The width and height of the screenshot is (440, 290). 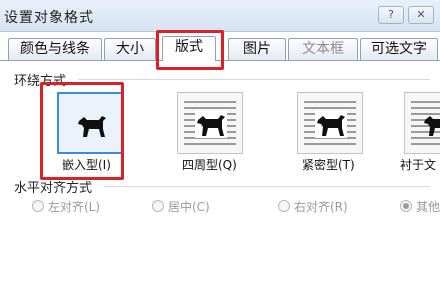 I want to click on wrap-square-label: 四周型(Q), so click(x=209, y=165).